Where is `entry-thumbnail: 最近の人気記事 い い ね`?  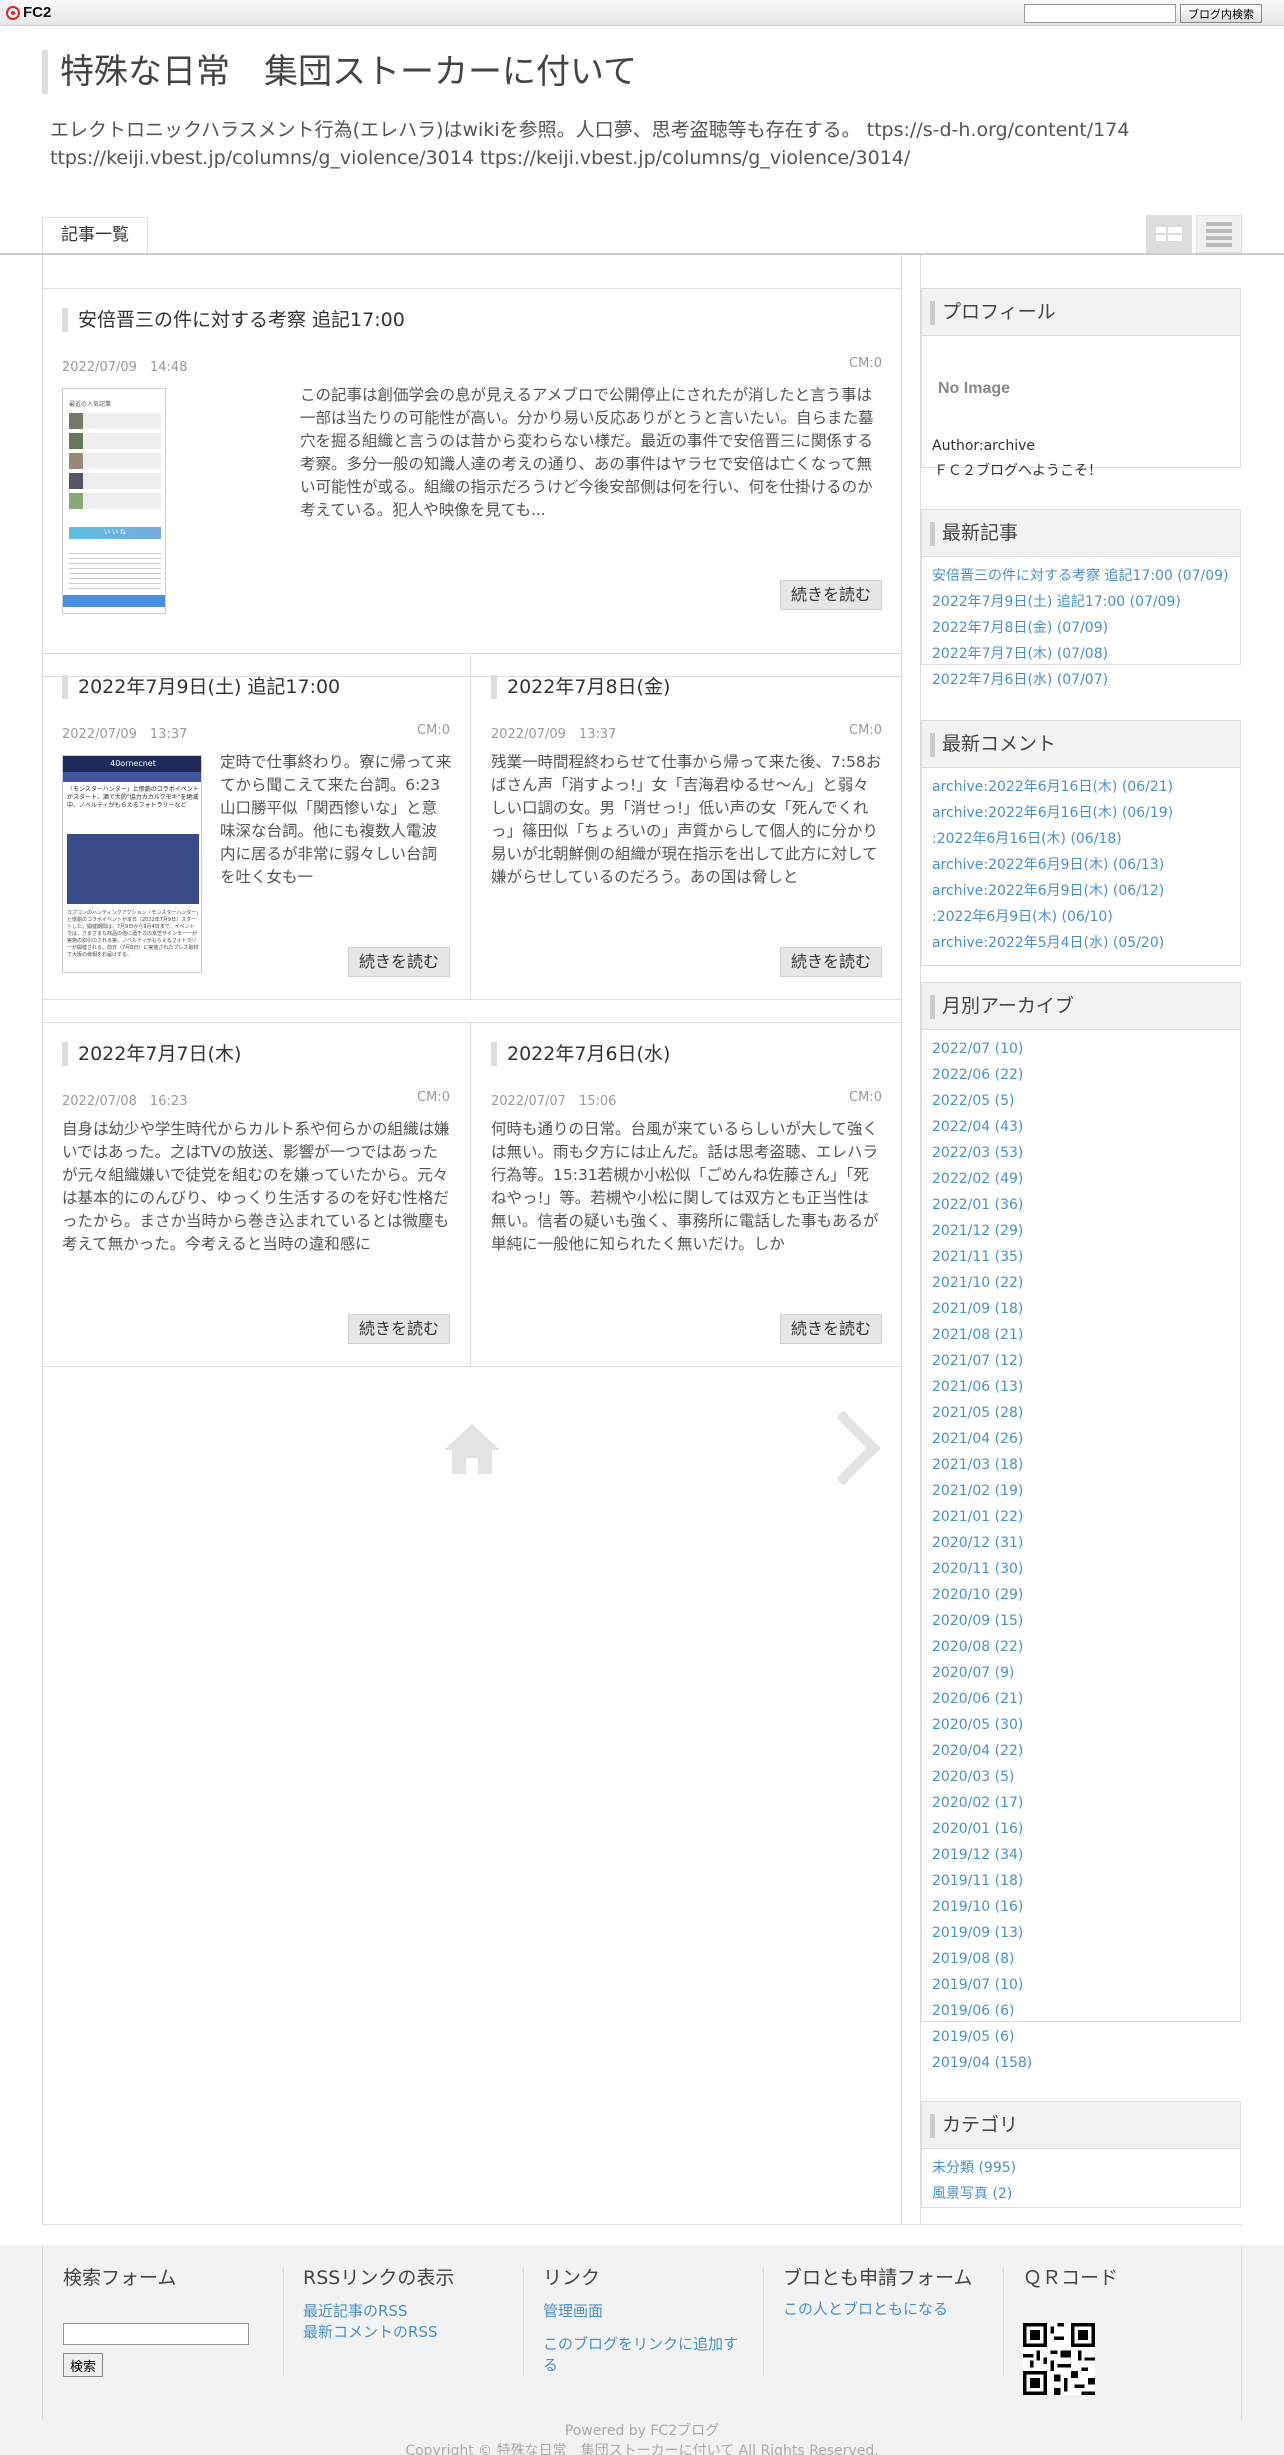 entry-thumbnail: 最近の人気記事 い い ね is located at coordinates (114, 501).